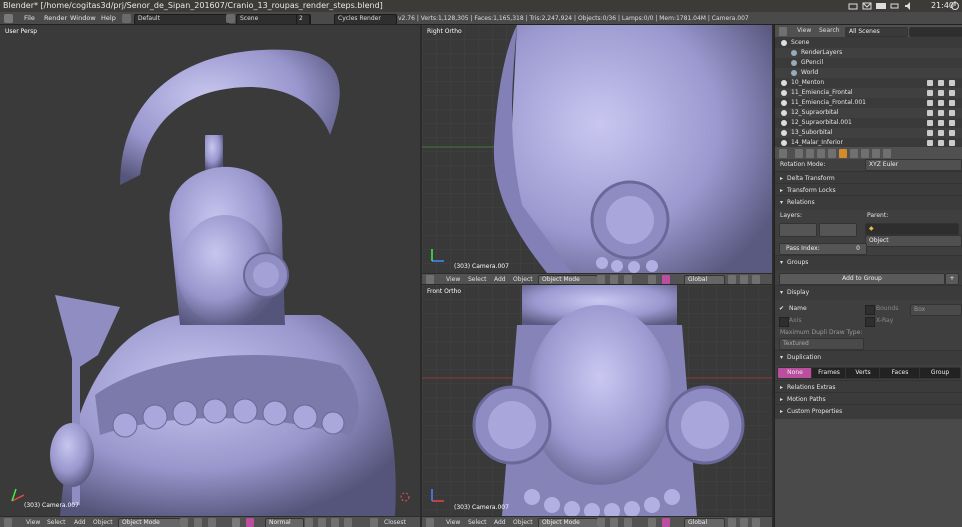 This screenshot has width=962, height=527. What do you see at coordinates (405, 497) in the screenshot?
I see `3d-cursor-icon` at bounding box center [405, 497].